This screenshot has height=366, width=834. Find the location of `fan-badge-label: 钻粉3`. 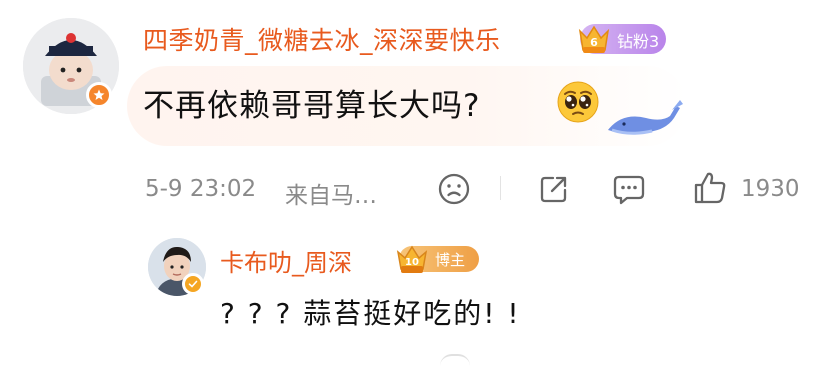

fan-badge-label: 钻粉3 is located at coordinates (638, 41).